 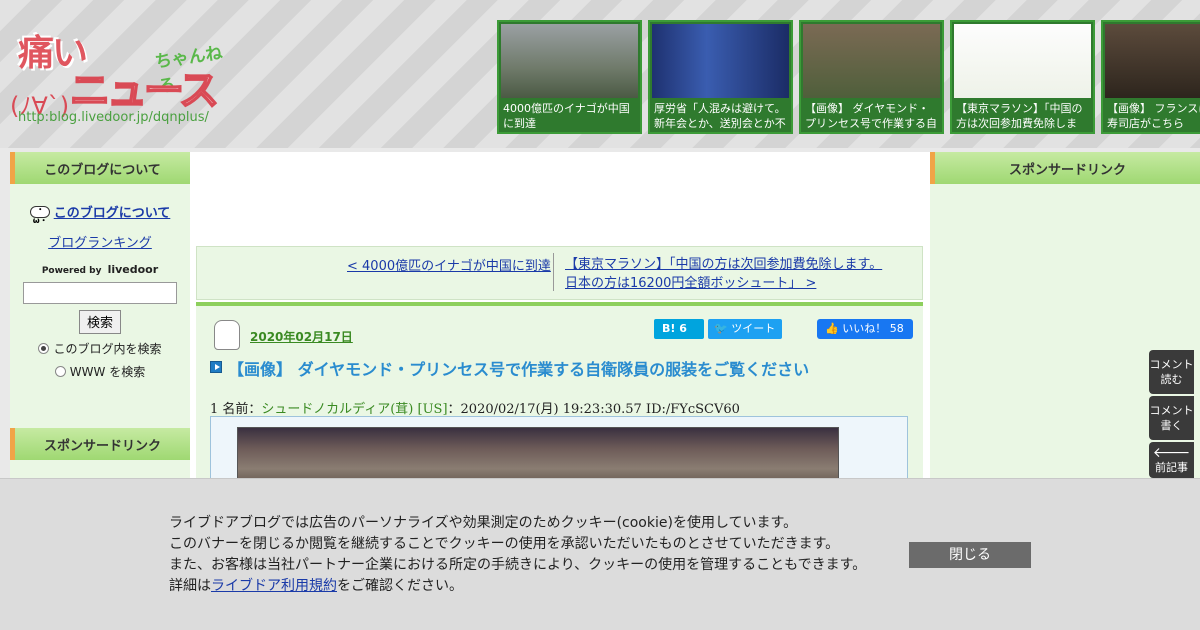 What do you see at coordinates (301, 336) in the screenshot?
I see `post-date: 2020年02月17日` at bounding box center [301, 336].